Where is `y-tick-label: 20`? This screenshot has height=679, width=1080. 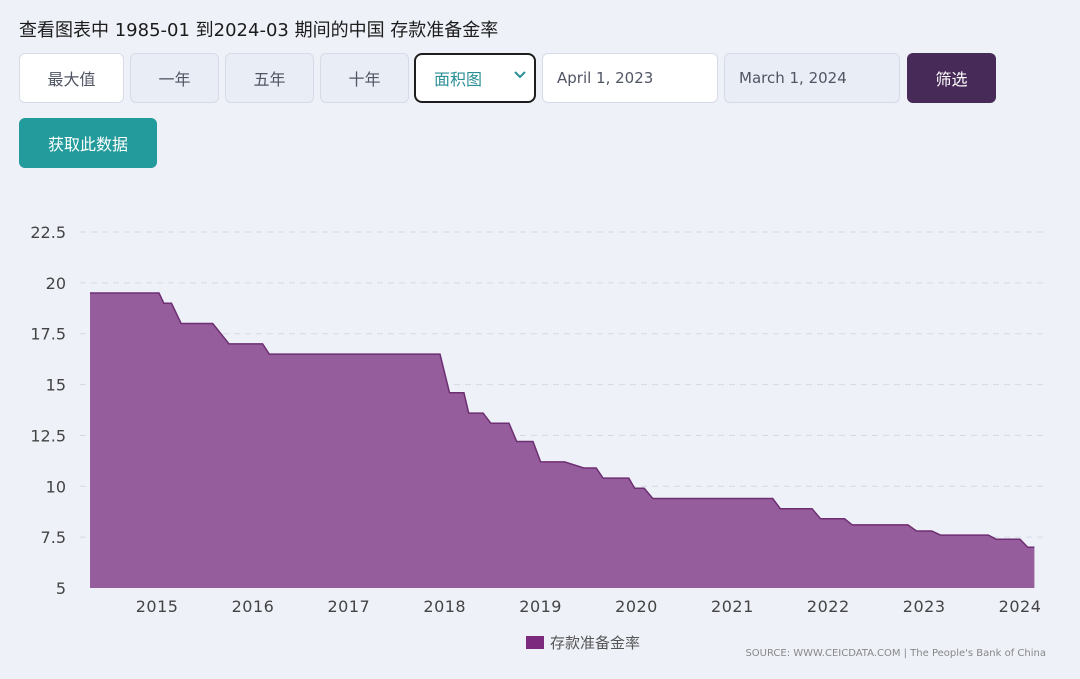
y-tick-label: 20 is located at coordinates (56, 283).